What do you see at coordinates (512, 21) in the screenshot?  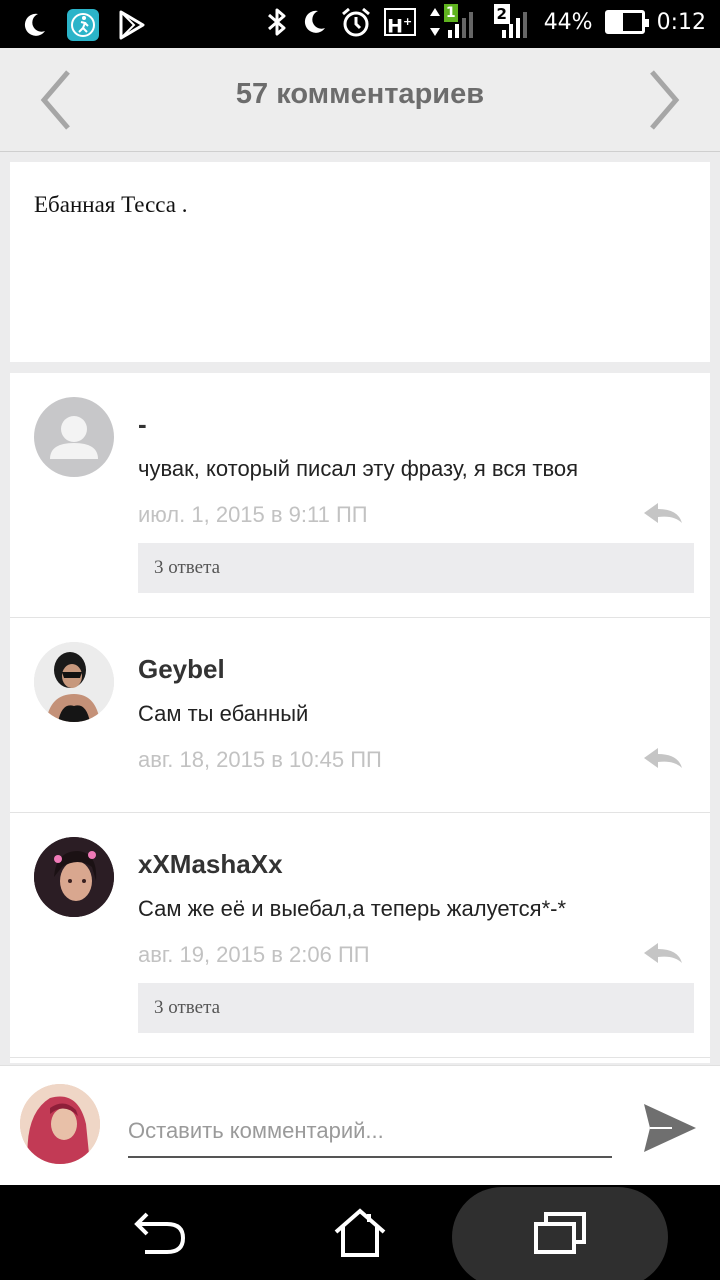 I see `signal-sim2-icon: 2` at bounding box center [512, 21].